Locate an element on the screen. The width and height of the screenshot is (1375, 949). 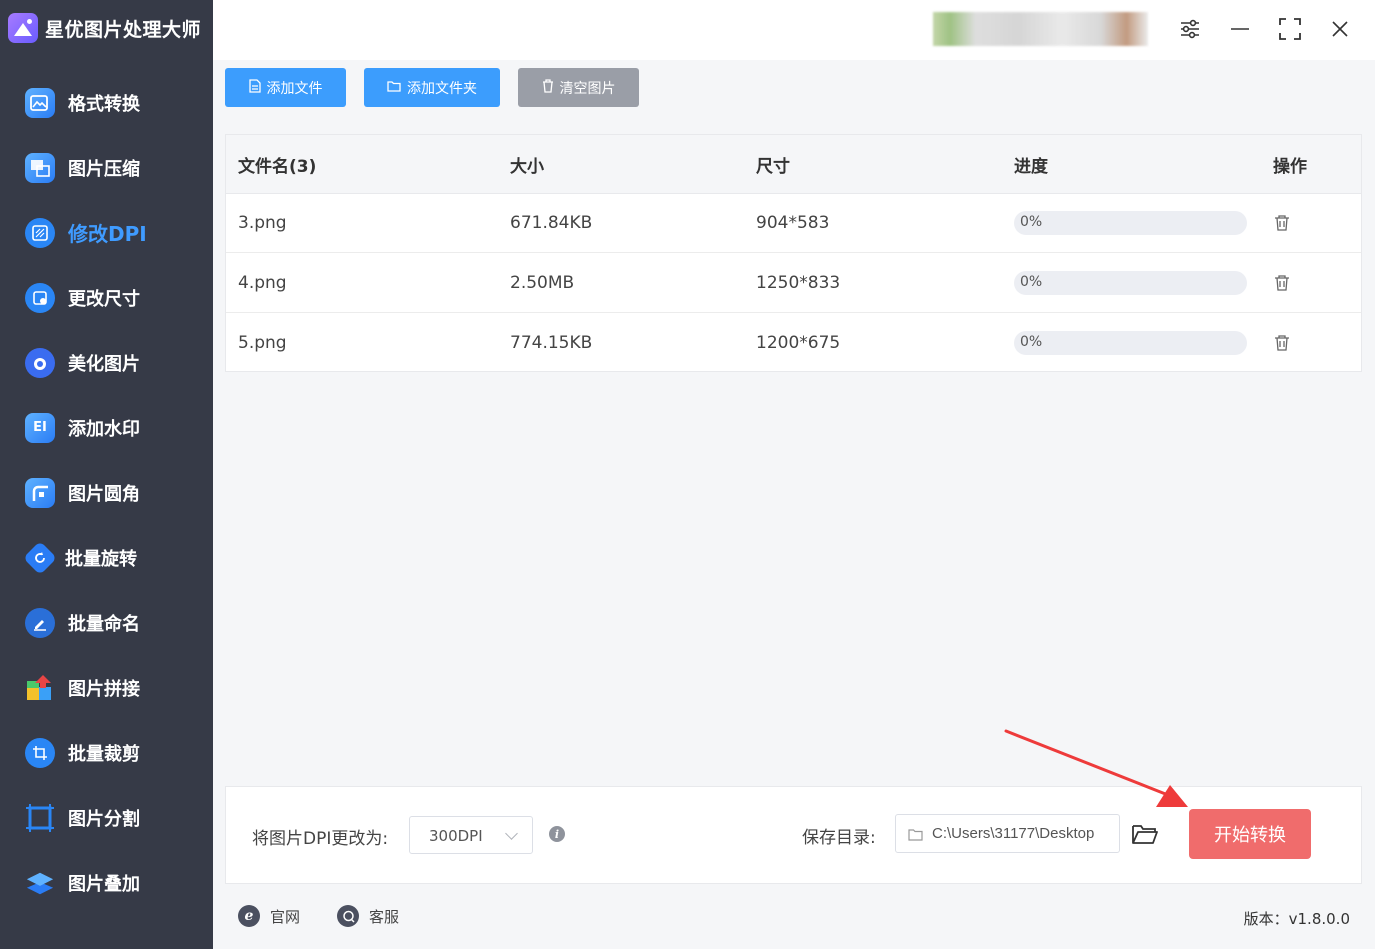
sidebar-item-label: 图片分割 is located at coordinates (104, 819).